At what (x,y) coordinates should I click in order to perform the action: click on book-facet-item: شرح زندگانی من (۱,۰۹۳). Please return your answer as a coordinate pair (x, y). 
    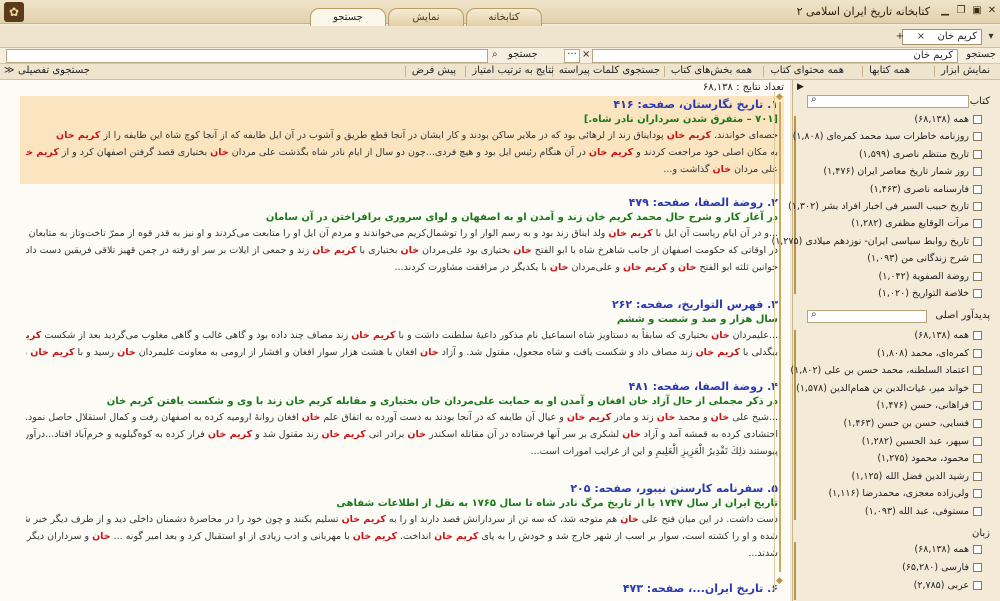
    Looking at the image, I should click on (924, 258).